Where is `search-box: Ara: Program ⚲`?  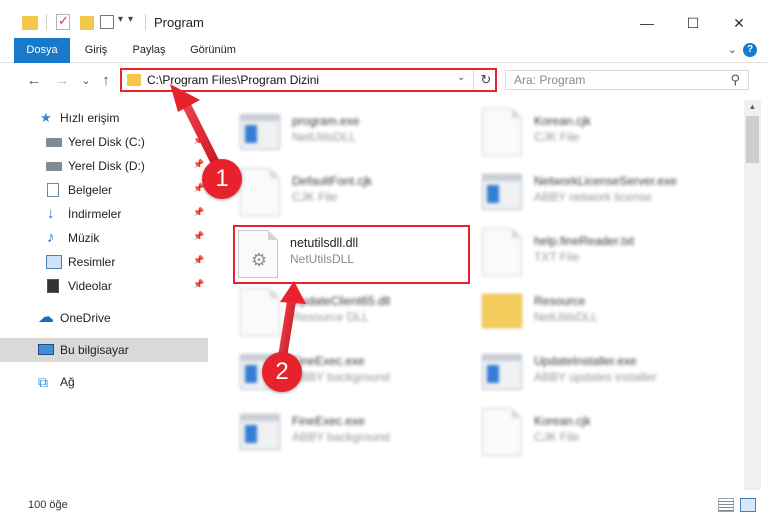
search-box: Ara: Program ⚲ is located at coordinates (627, 80).